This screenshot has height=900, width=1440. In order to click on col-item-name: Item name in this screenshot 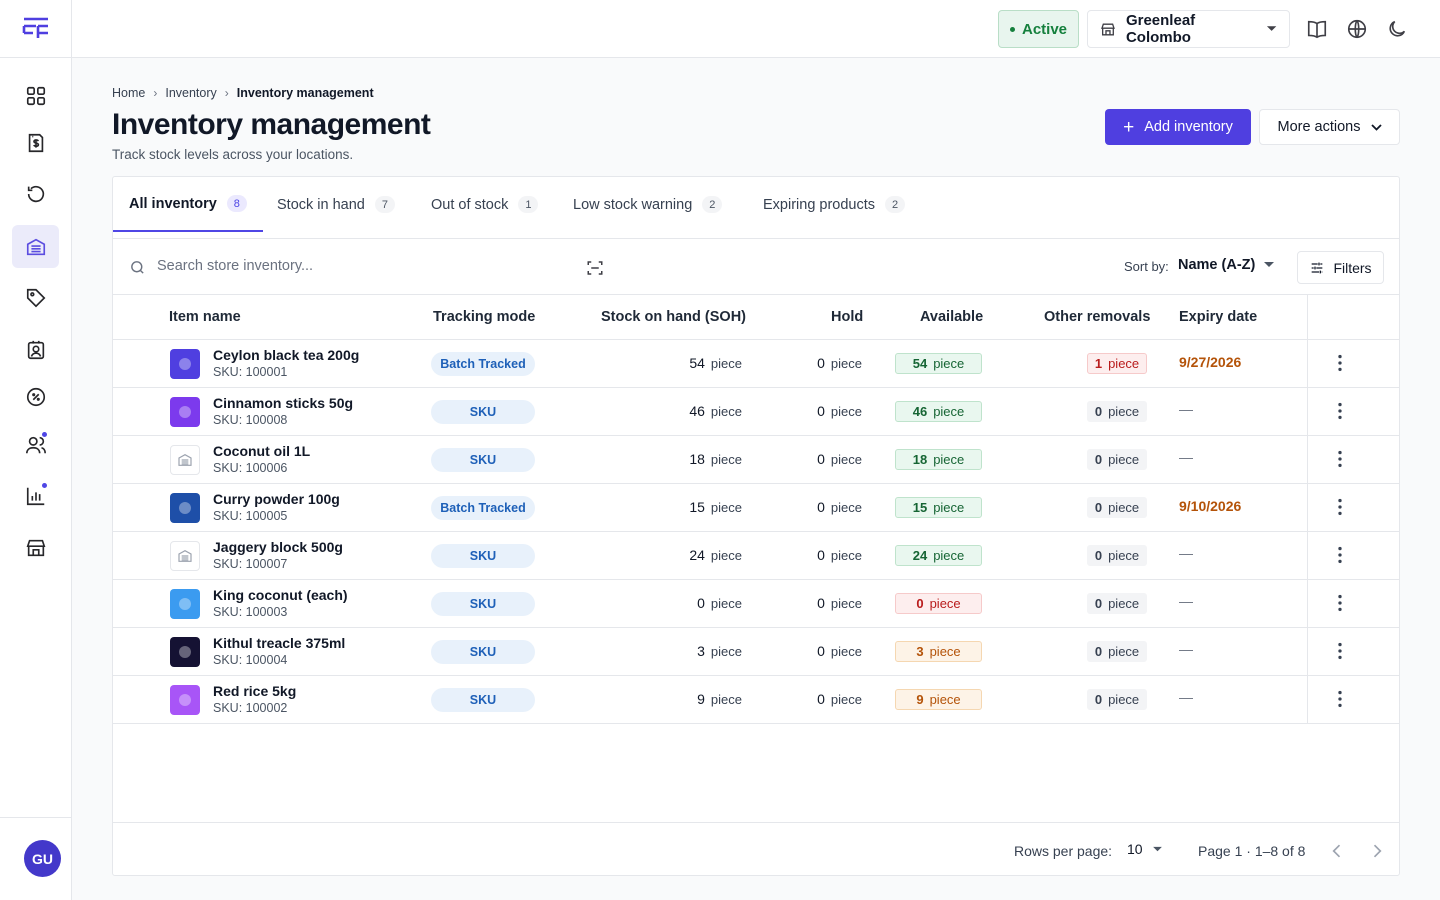, I will do `click(205, 317)`.